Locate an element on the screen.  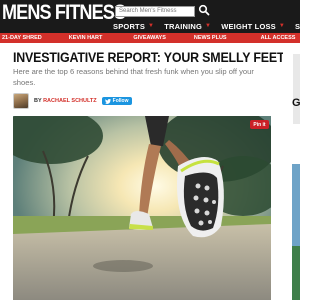
byline-prefix: BY is located at coordinates (38, 101).